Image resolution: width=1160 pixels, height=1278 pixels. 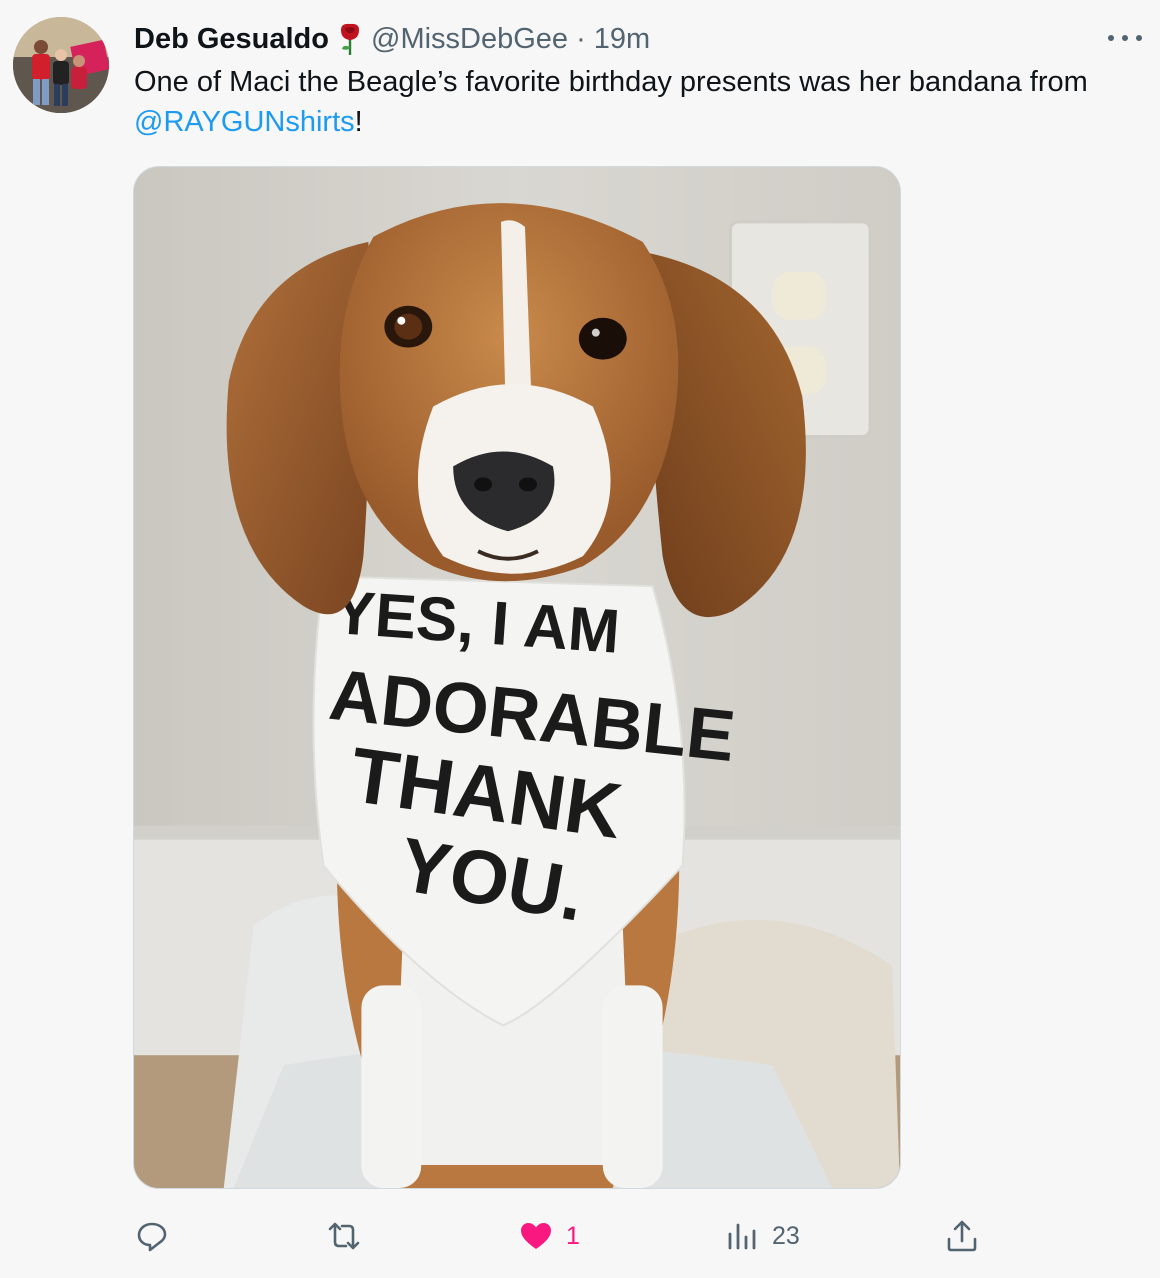 I want to click on views-count: 23, so click(x=786, y=1235).